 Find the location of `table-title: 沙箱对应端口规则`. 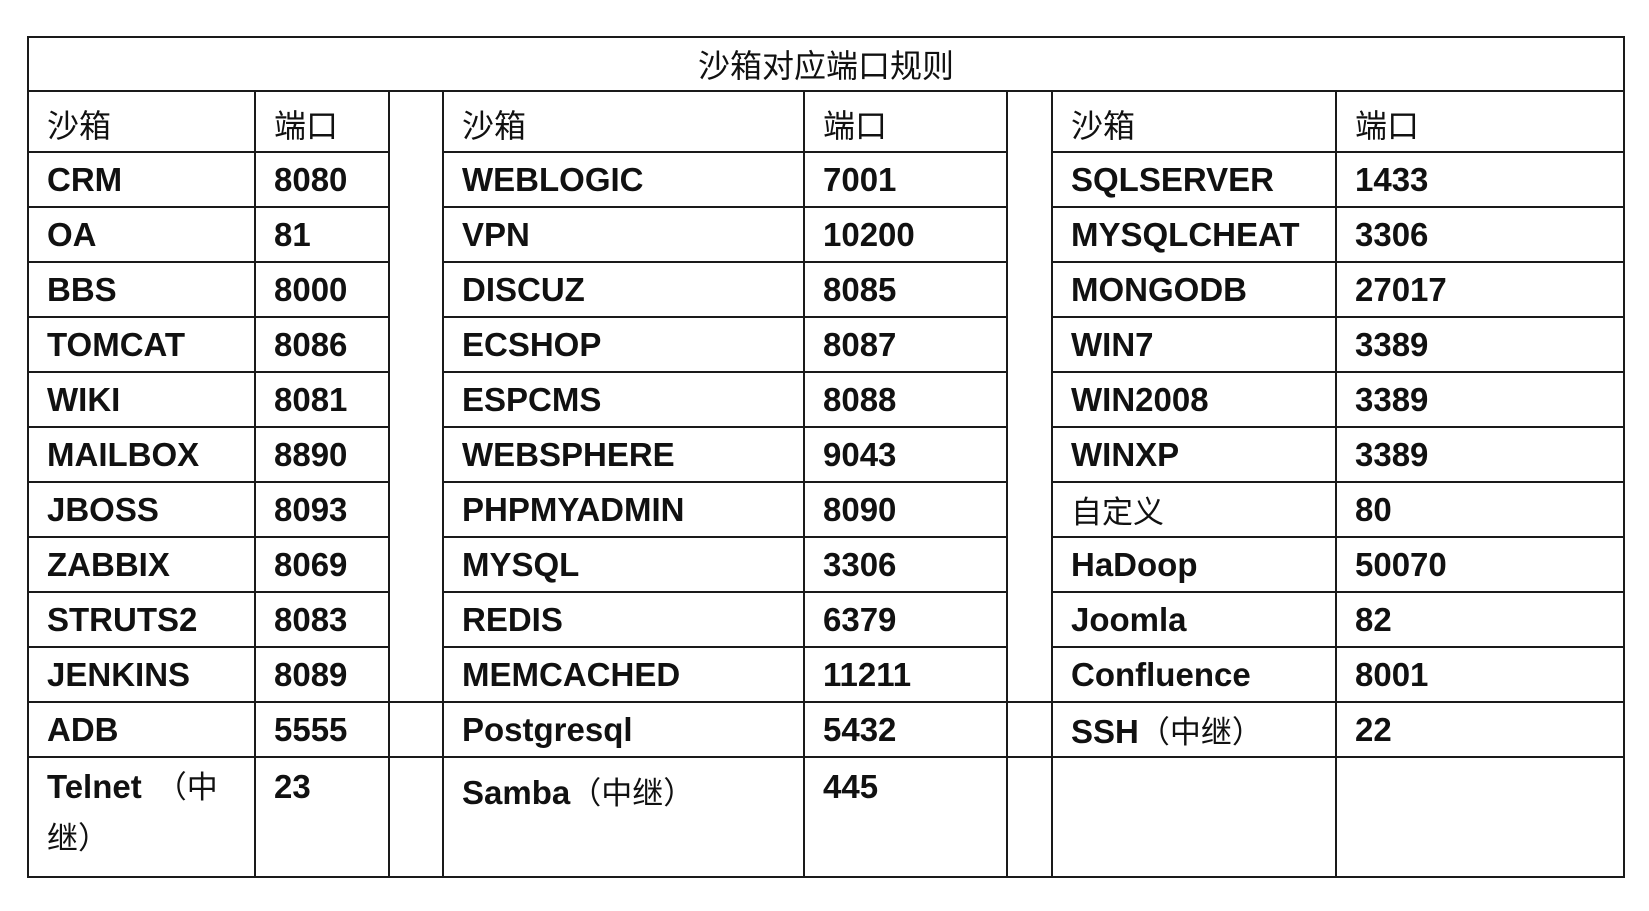

table-title: 沙箱对应端口规则 is located at coordinates (826, 64).